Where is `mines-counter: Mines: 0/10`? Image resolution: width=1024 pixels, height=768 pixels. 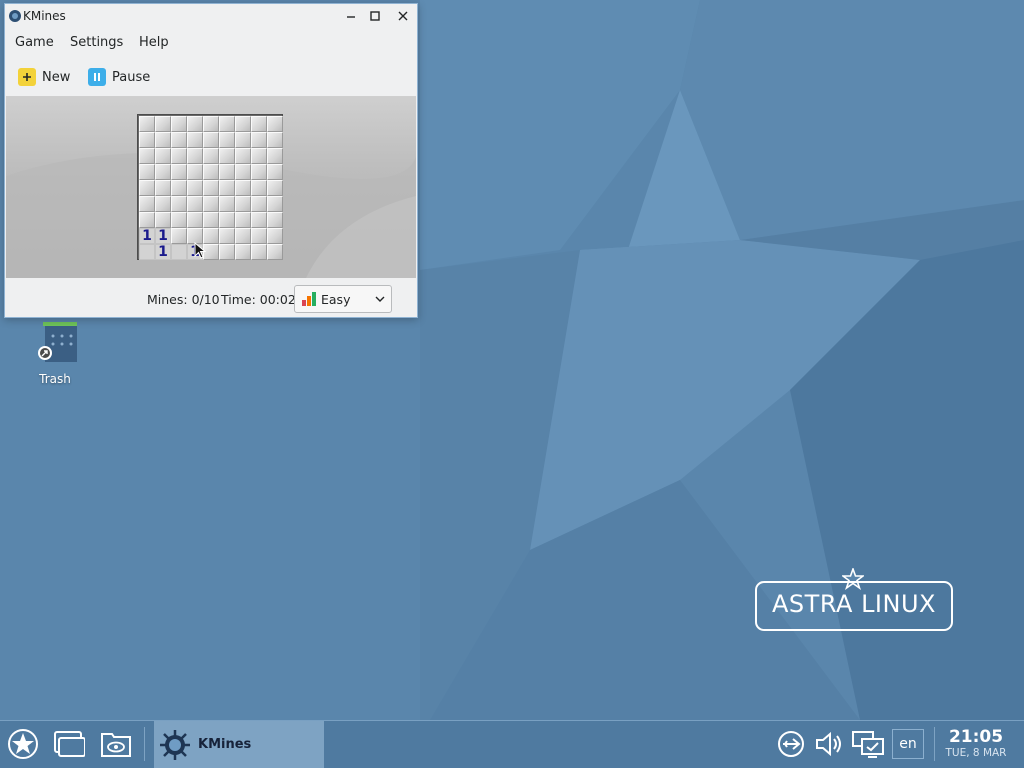 mines-counter: Mines: 0/10 is located at coordinates (183, 299).